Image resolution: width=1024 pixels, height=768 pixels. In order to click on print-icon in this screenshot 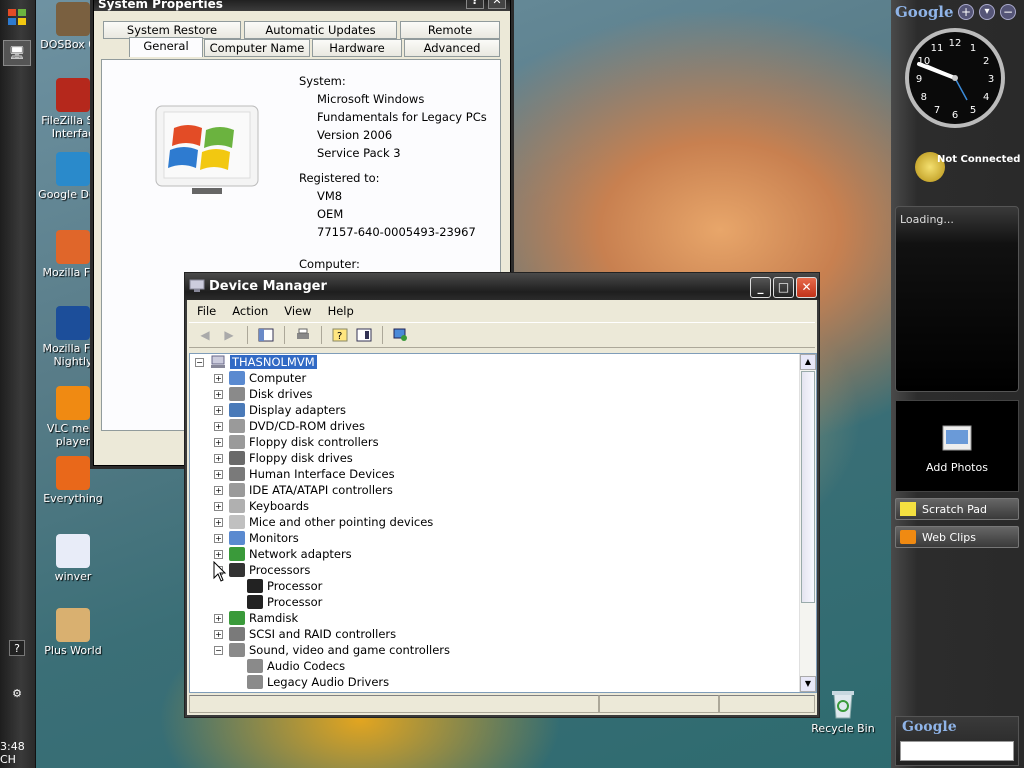, I will do `click(303, 335)`.